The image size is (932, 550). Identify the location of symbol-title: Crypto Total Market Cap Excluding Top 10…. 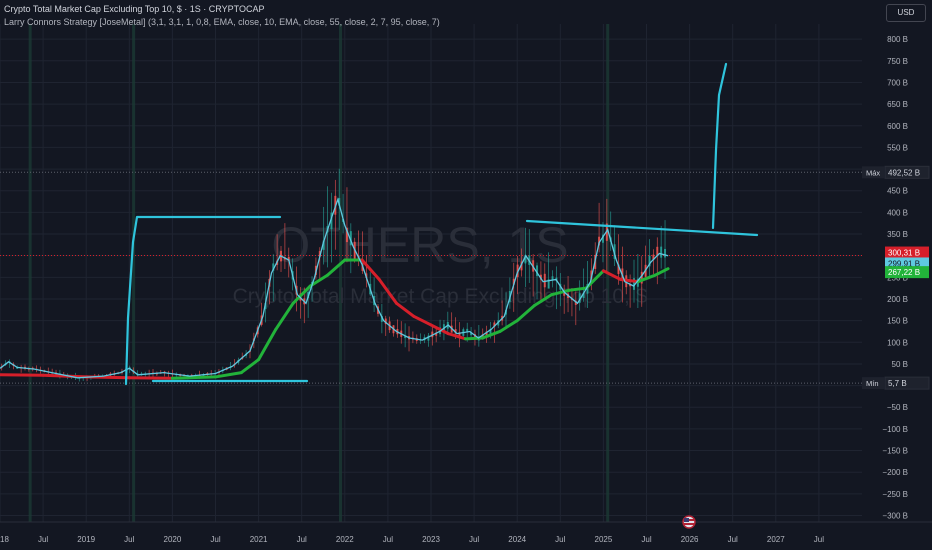
(222, 9).